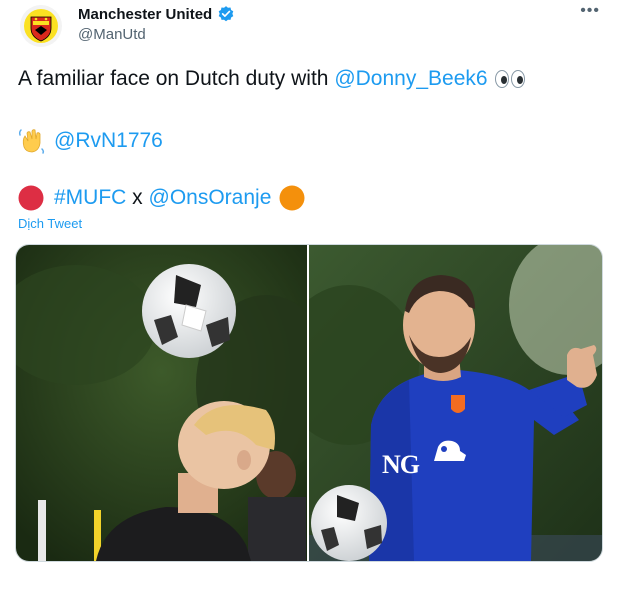  I want to click on author-handle: @ManUtd, so click(112, 34).